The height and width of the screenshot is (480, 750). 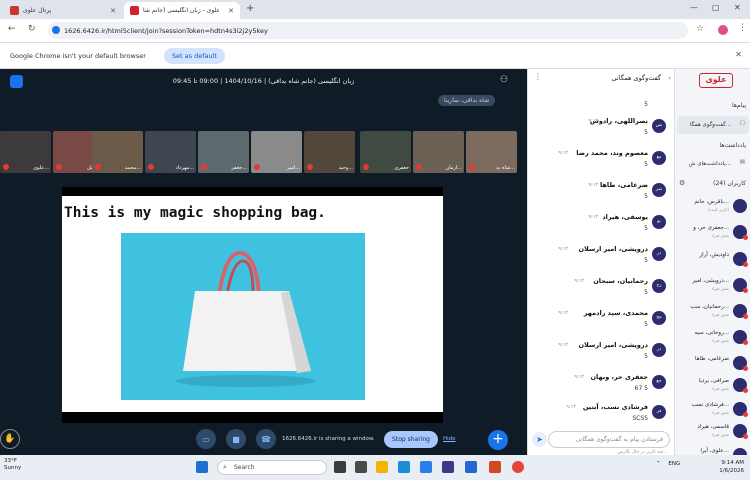 I want to click on chat-message: جع جعفری حر، وبهان ۹:۱۲ 67 5, so click(x=602, y=386).